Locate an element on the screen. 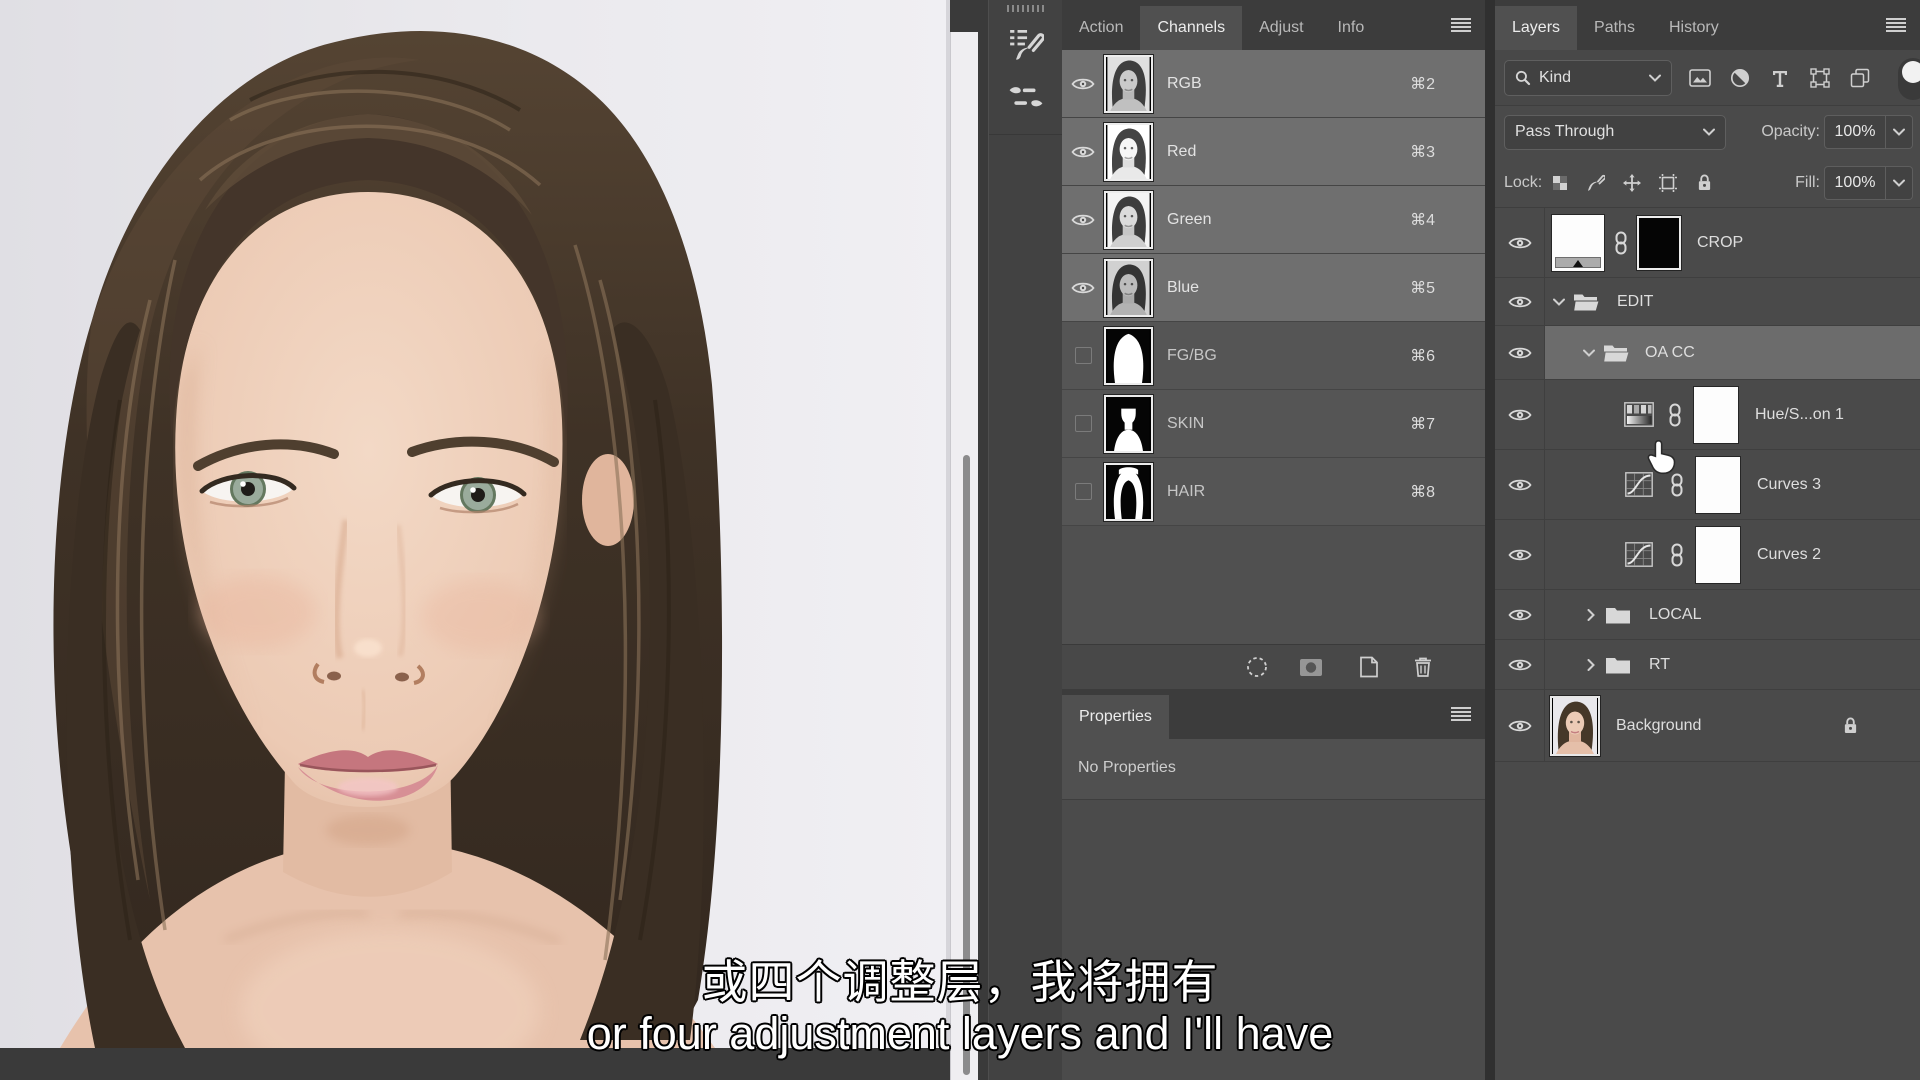 This screenshot has height=1080, width=1920. hue-saturation-adjustment-icon is located at coordinates (1639, 415).